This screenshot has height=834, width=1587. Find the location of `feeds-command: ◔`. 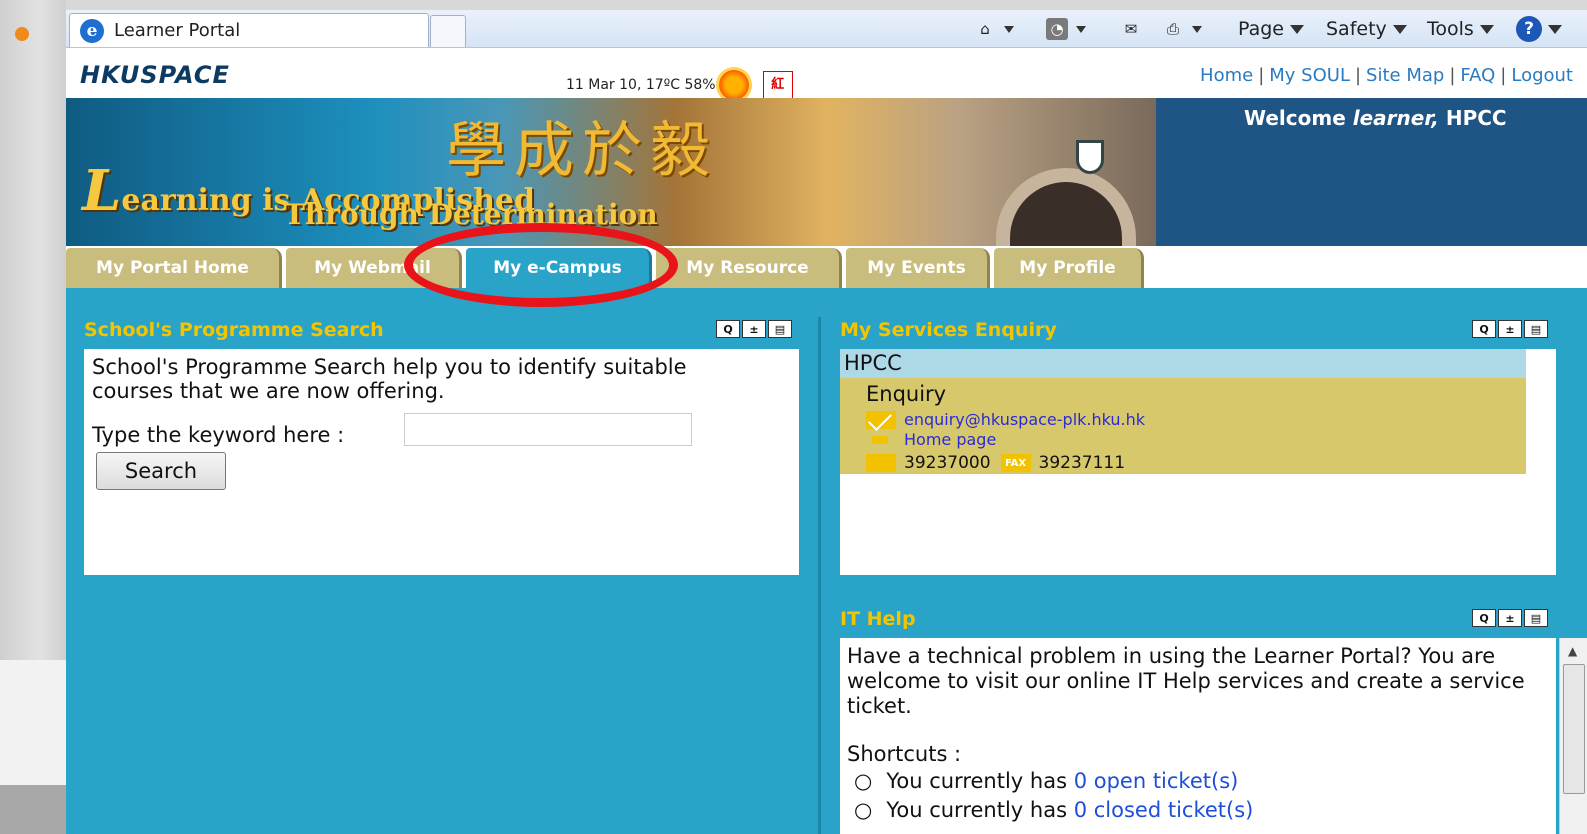

feeds-command: ◔ is located at coordinates (1066, 29).